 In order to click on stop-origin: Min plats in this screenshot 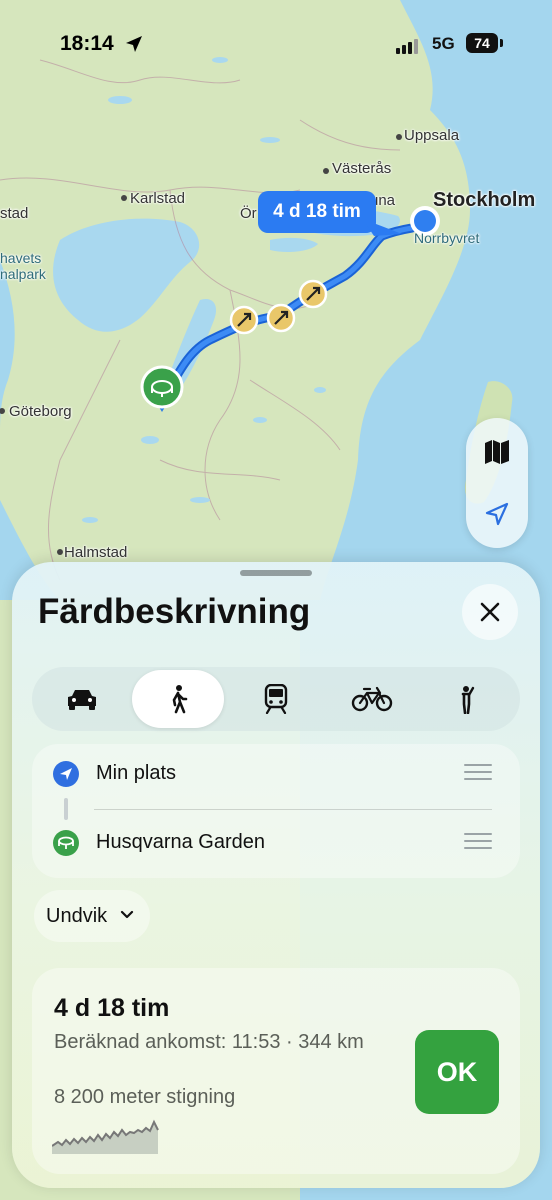, I will do `click(276, 774)`.